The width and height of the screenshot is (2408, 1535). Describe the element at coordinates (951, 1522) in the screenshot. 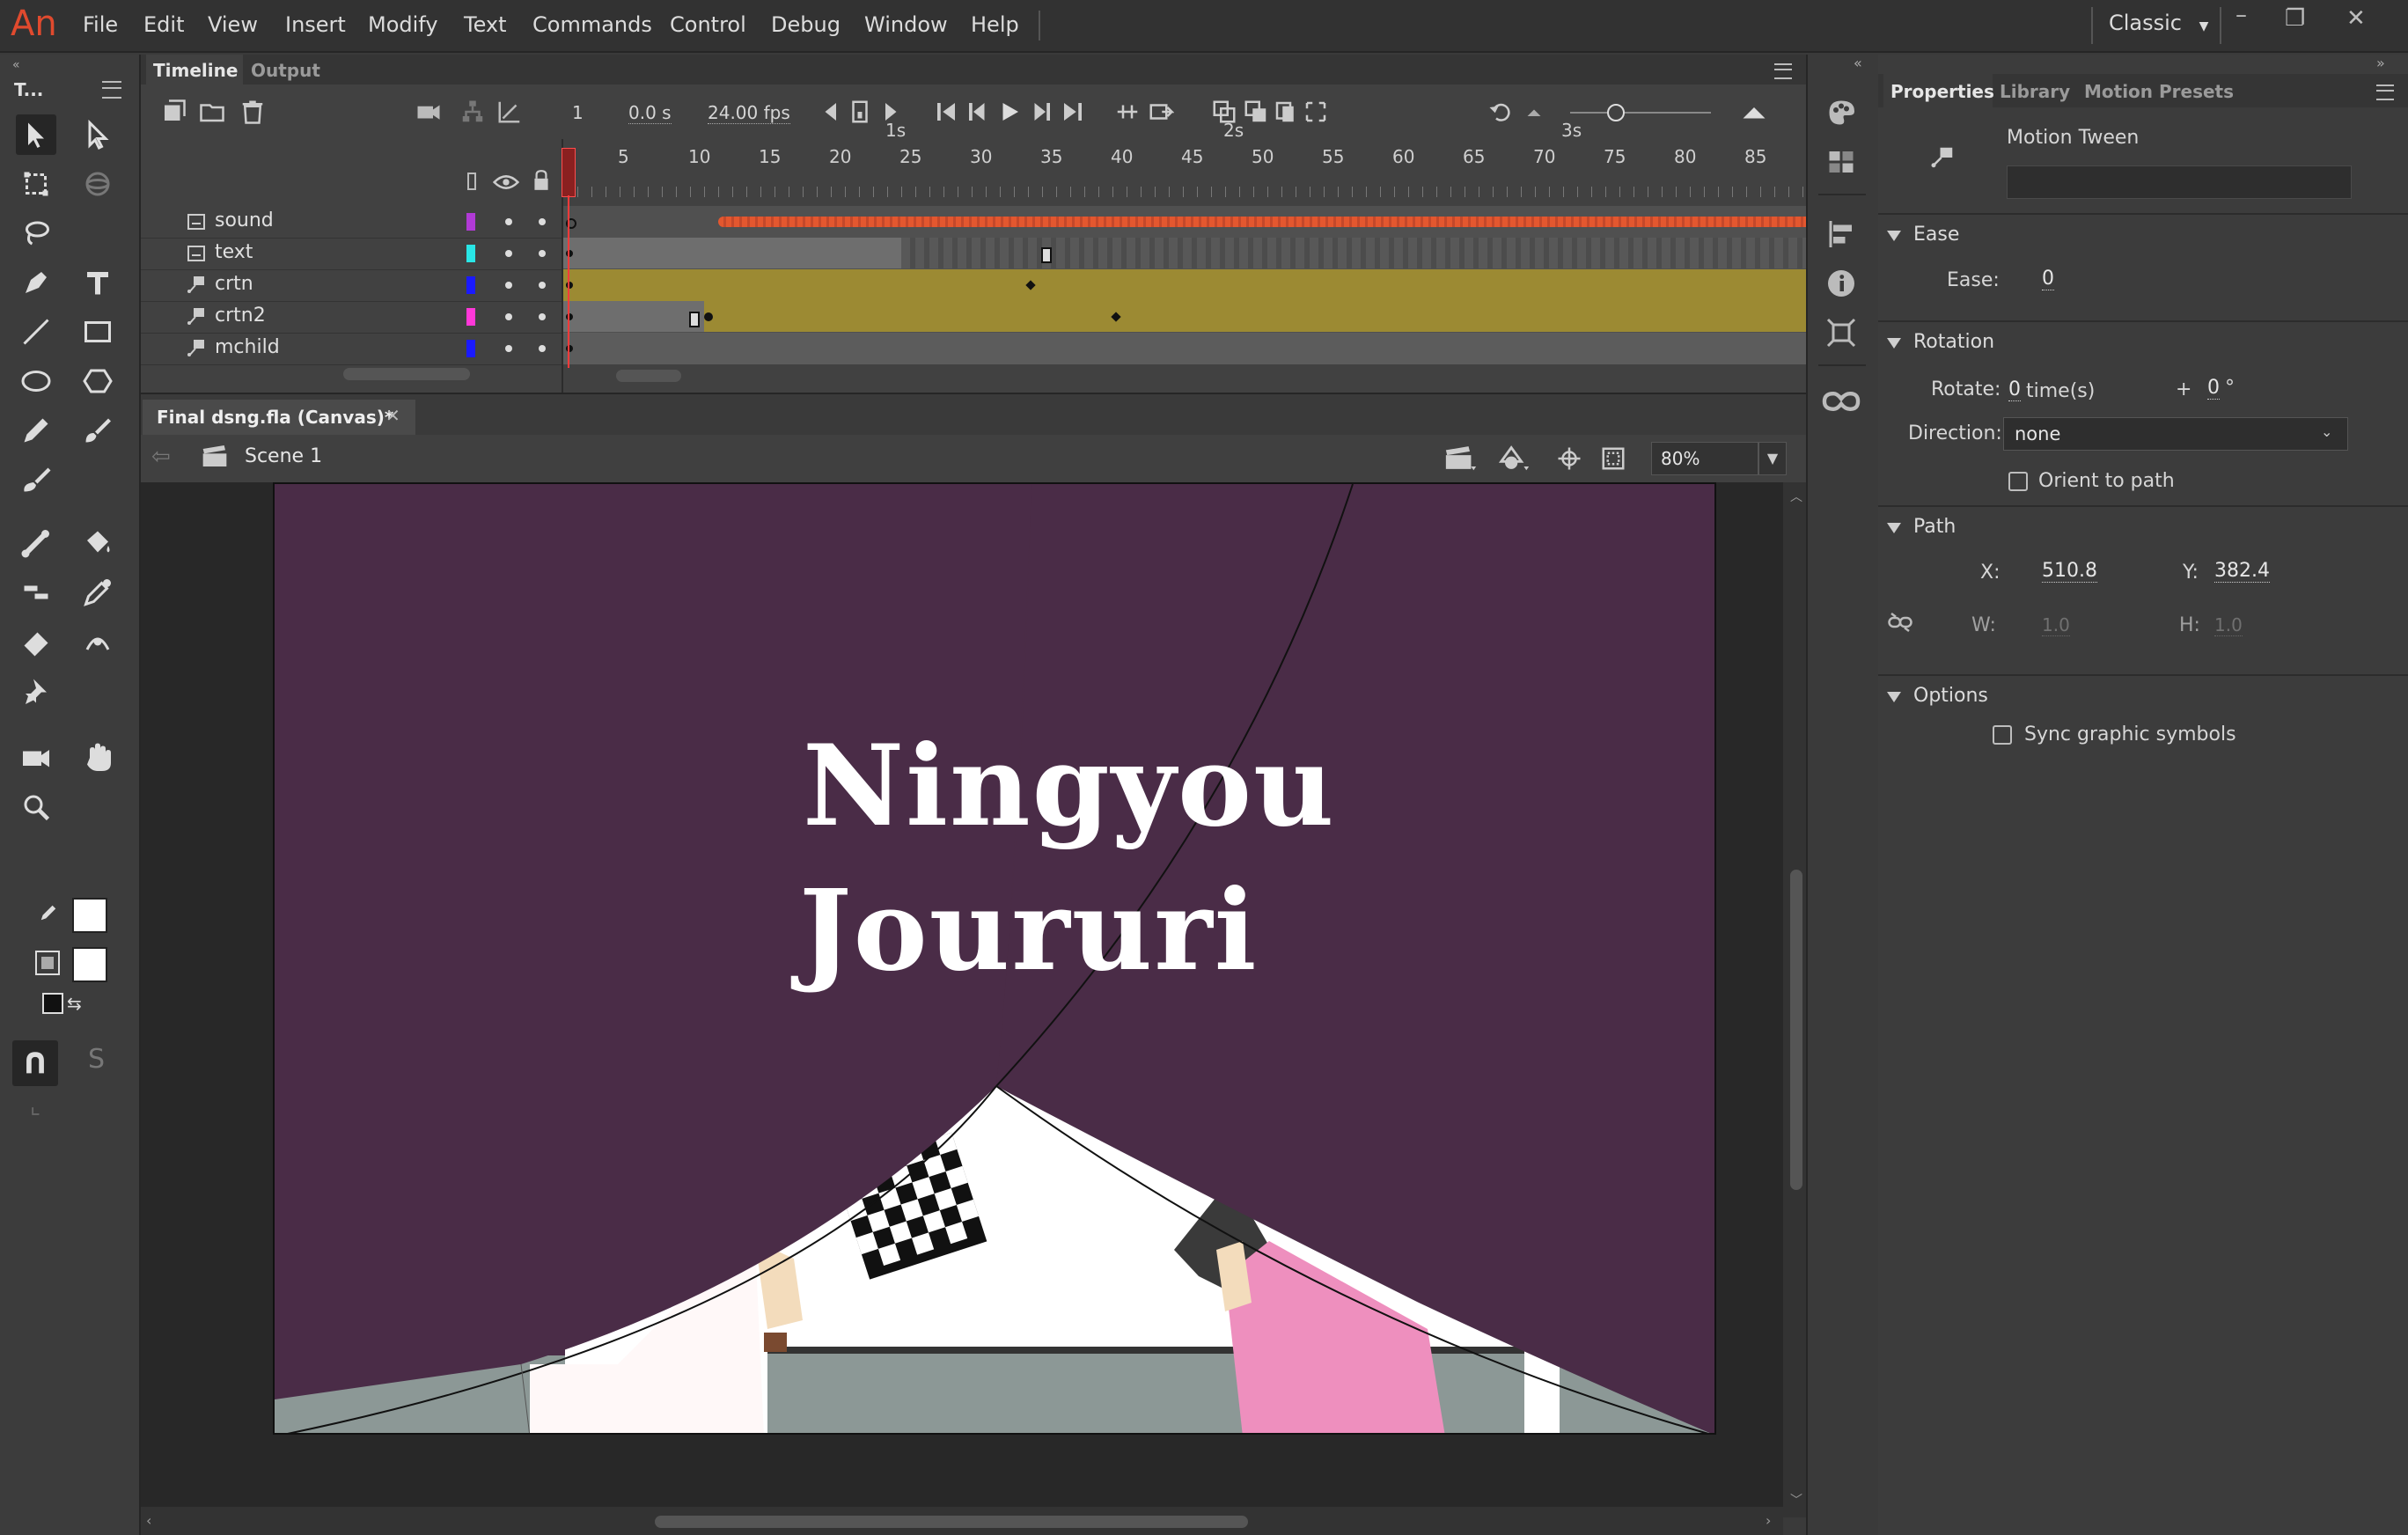

I see `horizontal-scroll-thumb` at that location.